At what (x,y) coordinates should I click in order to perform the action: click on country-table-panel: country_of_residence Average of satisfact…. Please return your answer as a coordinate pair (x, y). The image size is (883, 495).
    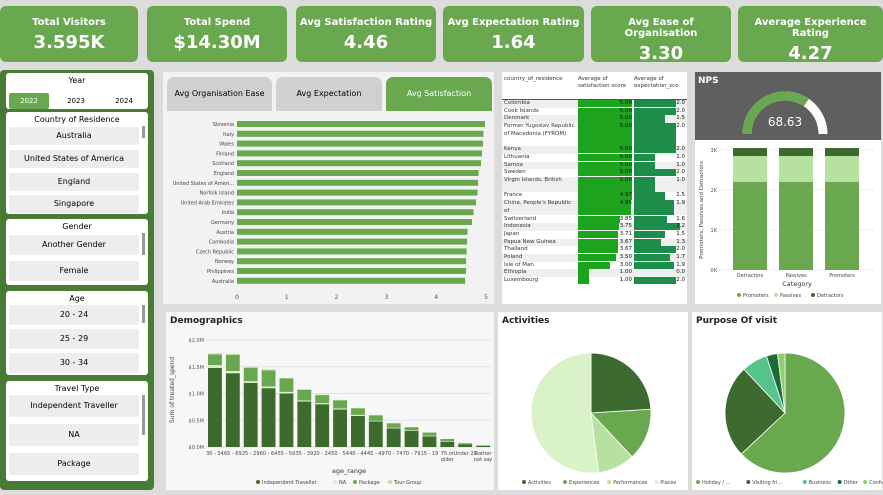
    Looking at the image, I should click on (594, 188).